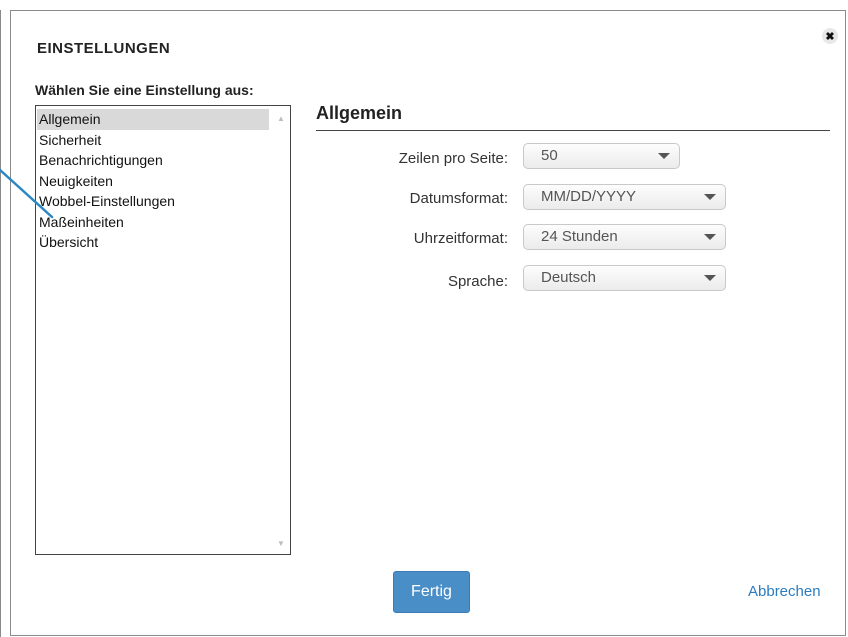  I want to click on callout-line, so click(27, 193).